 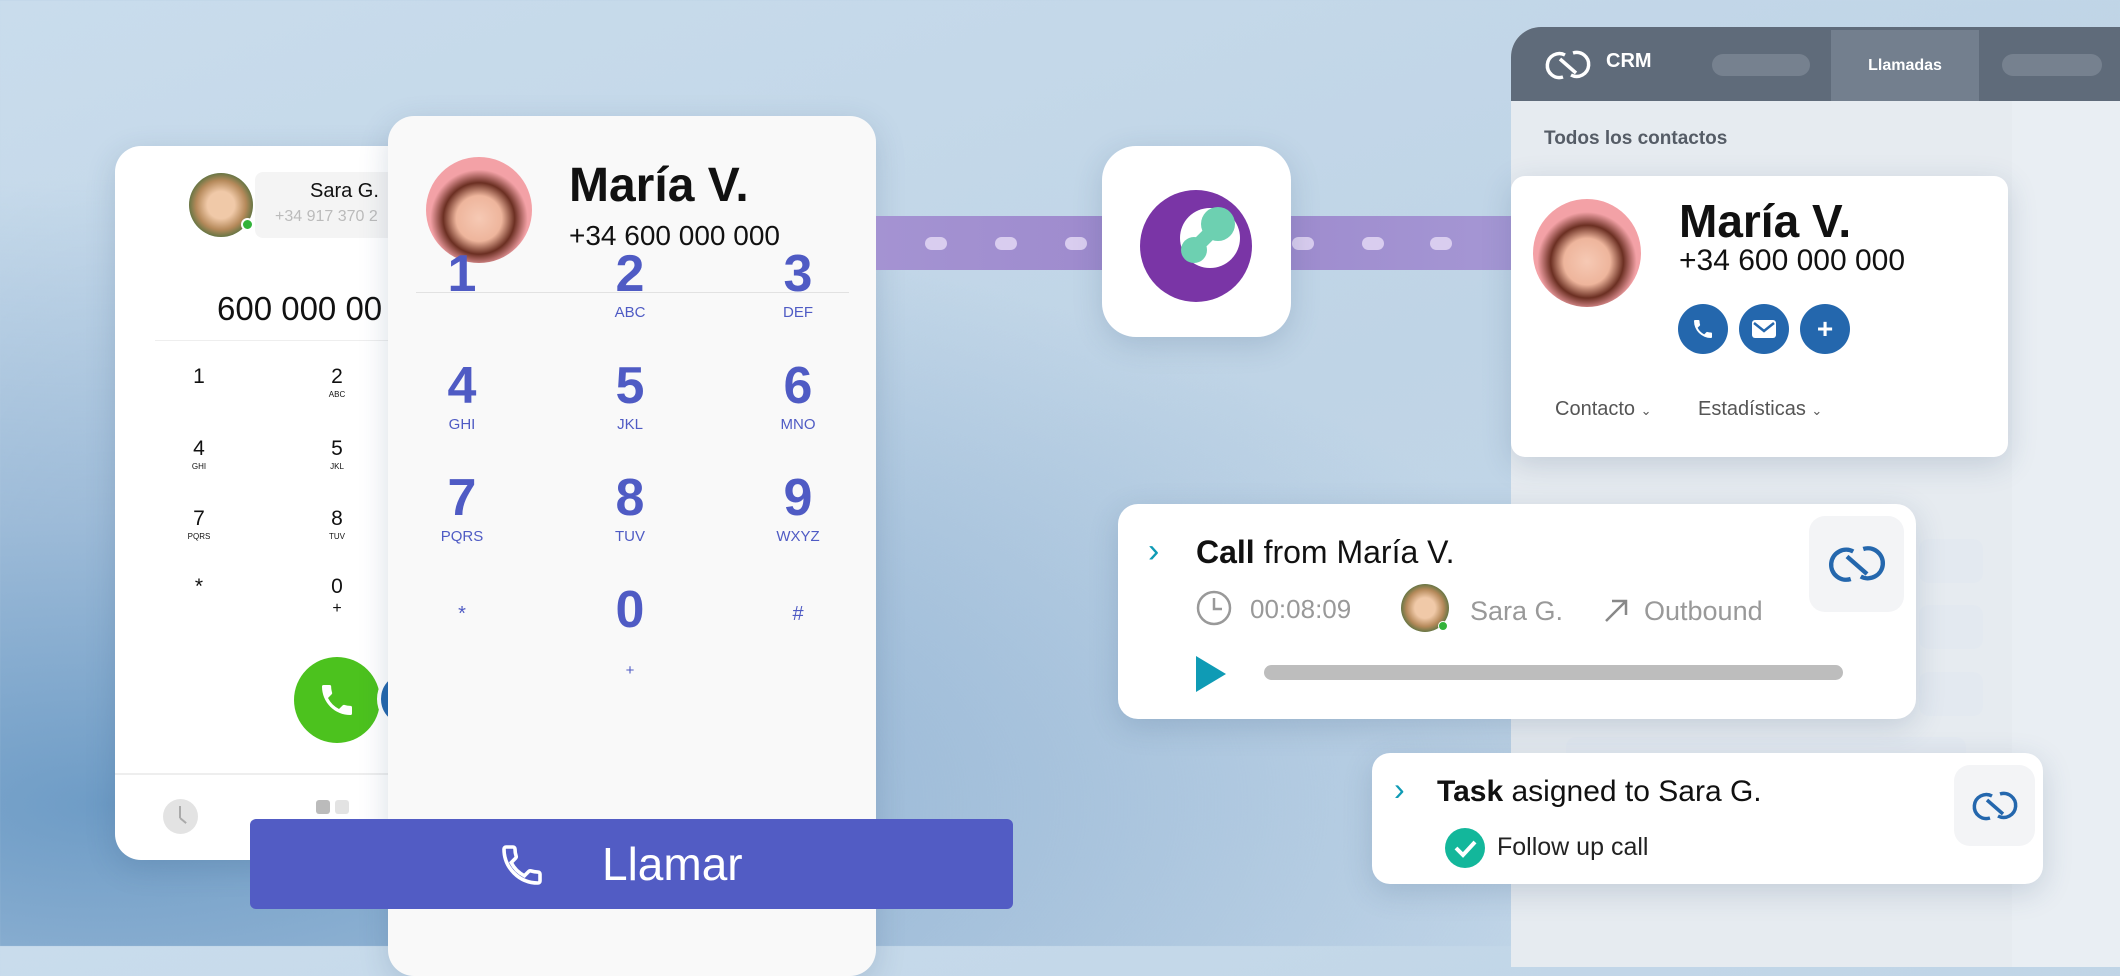 I want to click on keypad-tab-icon, so click(x=323, y=807).